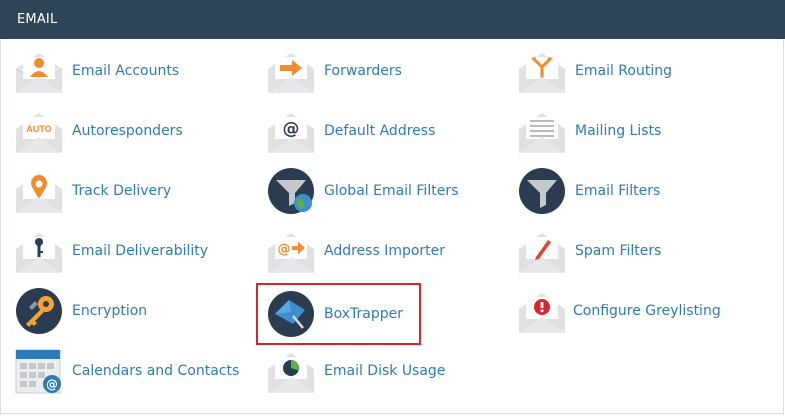 The height and width of the screenshot is (420, 785). What do you see at coordinates (126, 71) in the screenshot?
I see `item-label: Email Accounts` at bounding box center [126, 71].